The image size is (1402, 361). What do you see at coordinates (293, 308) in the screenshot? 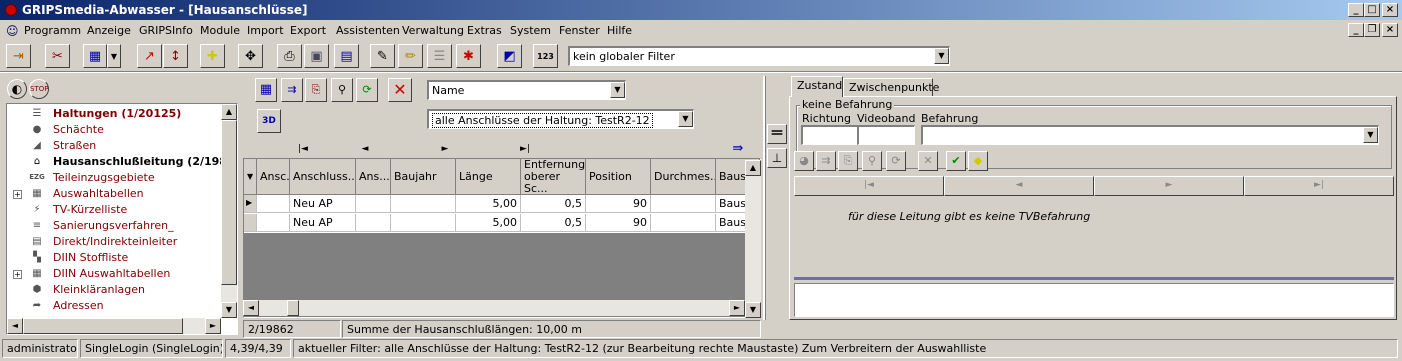
I see `grid-hscroll-thumb` at bounding box center [293, 308].